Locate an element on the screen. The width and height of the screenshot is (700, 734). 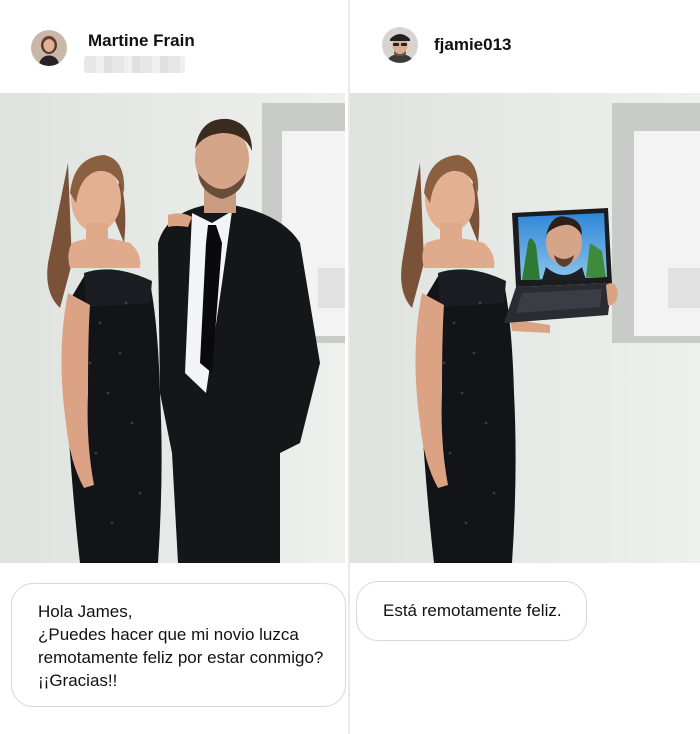
message-line: ¡¡Gracias!! is located at coordinates (78, 680).